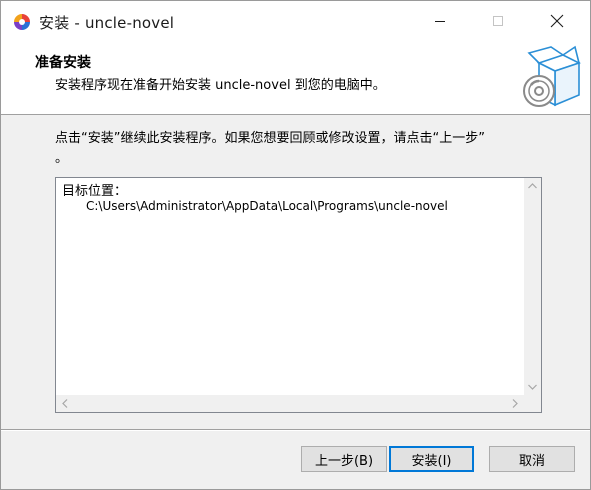  Describe the element at coordinates (63, 63) in the screenshot. I see `page-title: 准备安装` at that location.